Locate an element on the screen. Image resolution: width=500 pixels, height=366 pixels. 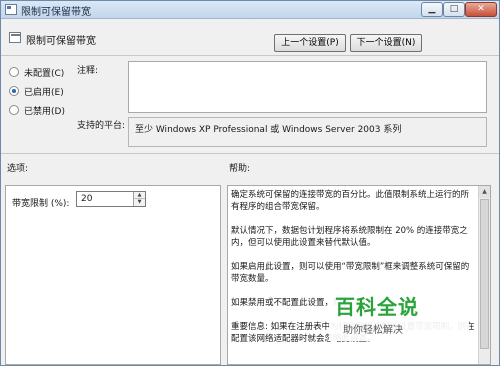
maximize-button: □ is located at coordinates (454, 9).